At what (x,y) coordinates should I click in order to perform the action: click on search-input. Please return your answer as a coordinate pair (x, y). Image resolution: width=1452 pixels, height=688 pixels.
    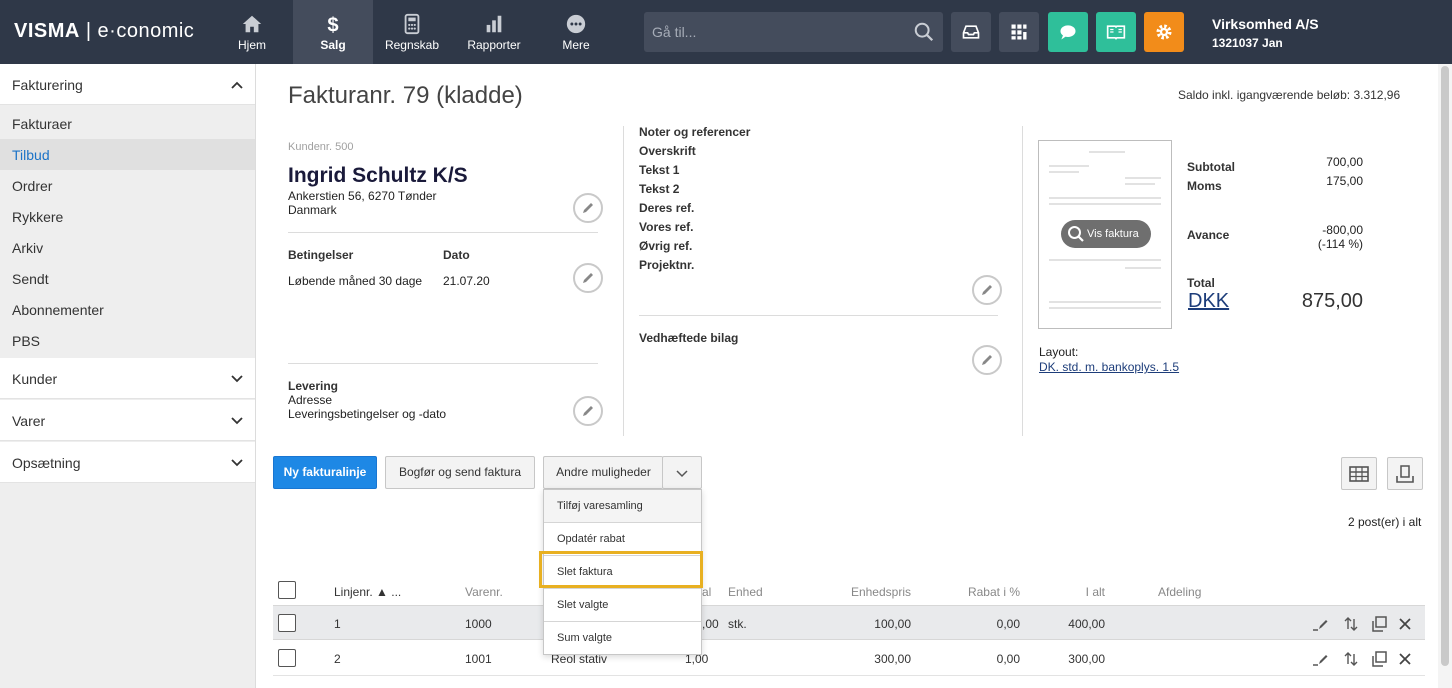
    Looking at the image, I should click on (774, 32).